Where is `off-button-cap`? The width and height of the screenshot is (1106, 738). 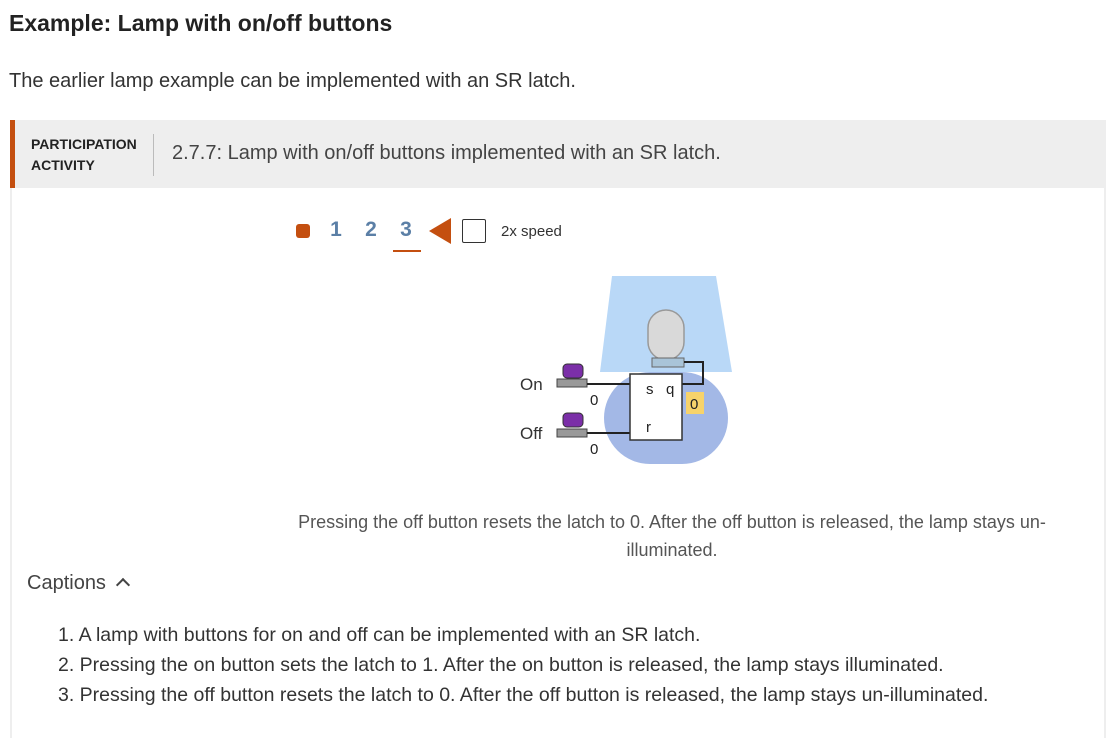
off-button-cap is located at coordinates (573, 420).